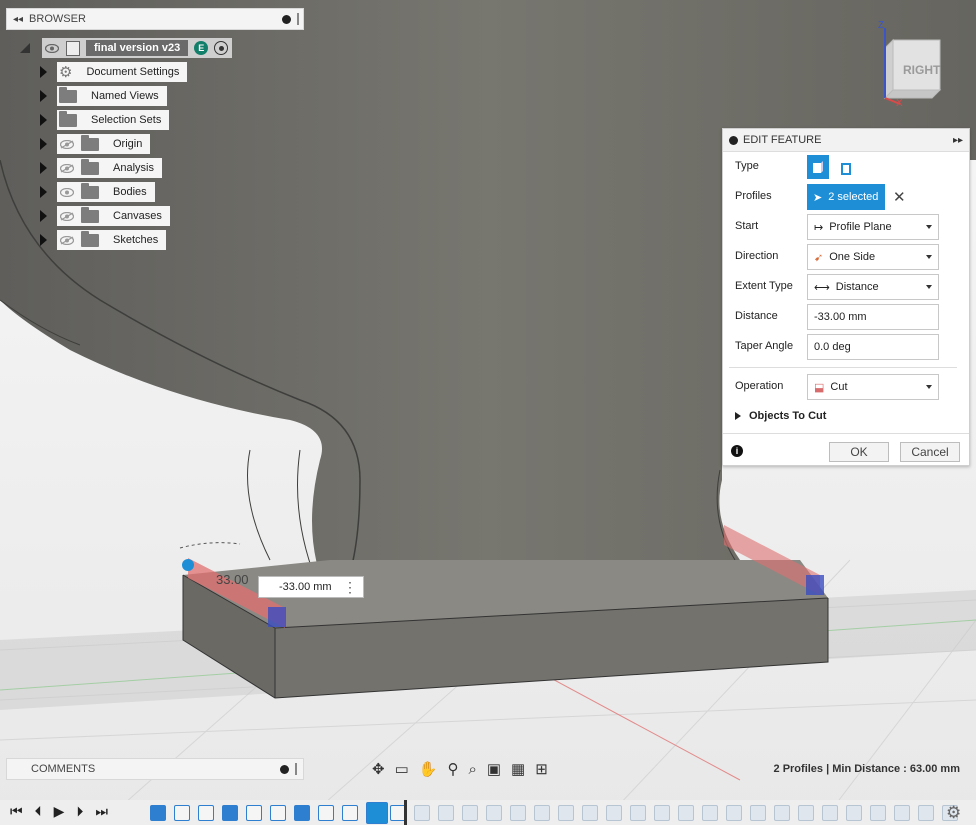 This screenshot has width=976, height=825. Describe the element at coordinates (873, 347) in the screenshot. I see `taper-angle-input: 0.0 deg` at that location.